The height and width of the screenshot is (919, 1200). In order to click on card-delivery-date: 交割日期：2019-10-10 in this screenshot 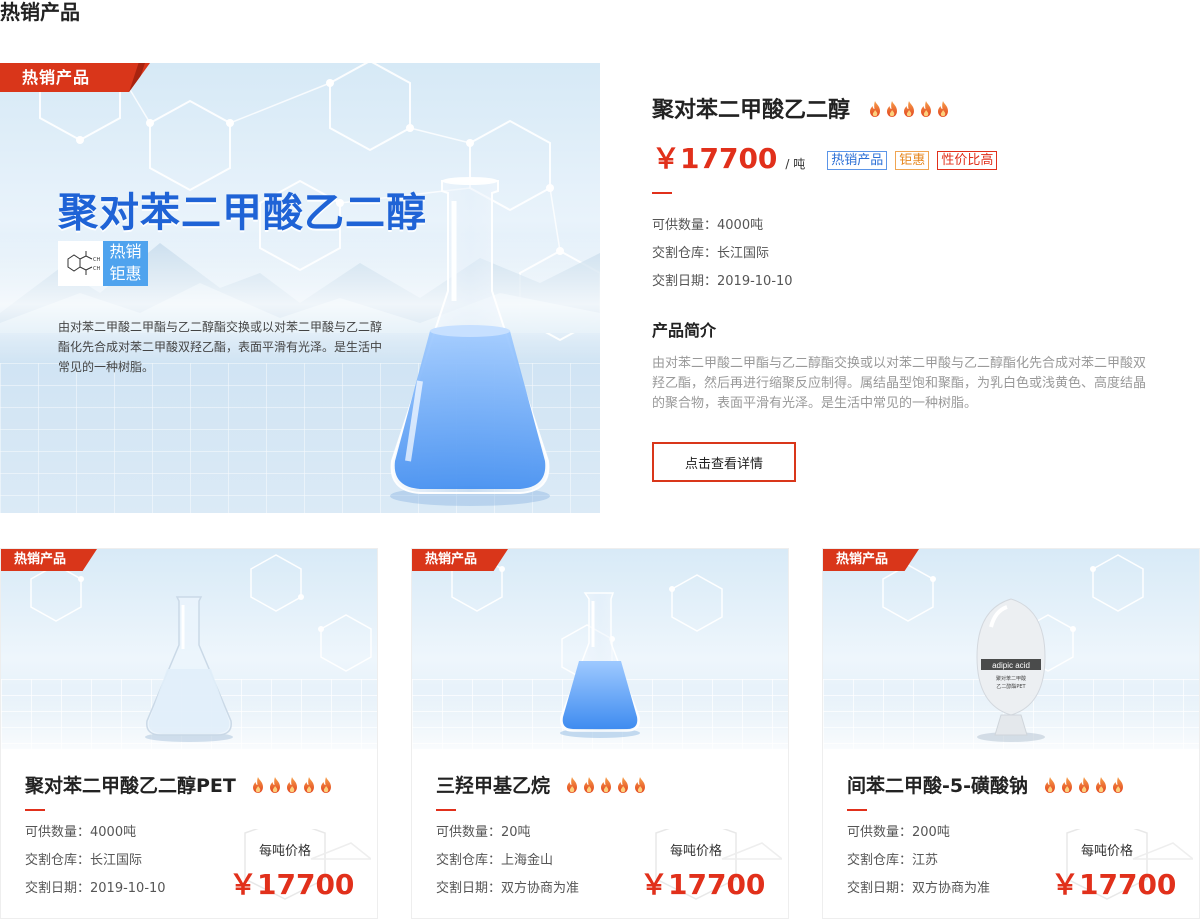, I will do `click(95, 888)`.